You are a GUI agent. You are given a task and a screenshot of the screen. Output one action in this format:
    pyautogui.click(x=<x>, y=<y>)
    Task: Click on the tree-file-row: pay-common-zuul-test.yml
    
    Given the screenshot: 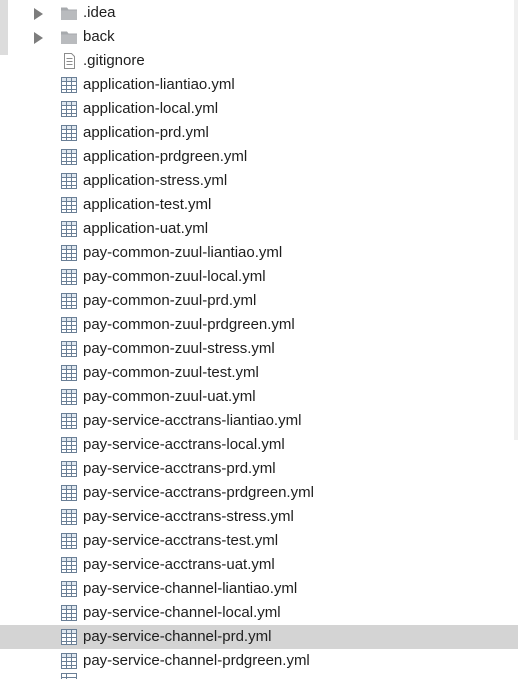 What is the action you would take?
    pyautogui.click(x=259, y=373)
    